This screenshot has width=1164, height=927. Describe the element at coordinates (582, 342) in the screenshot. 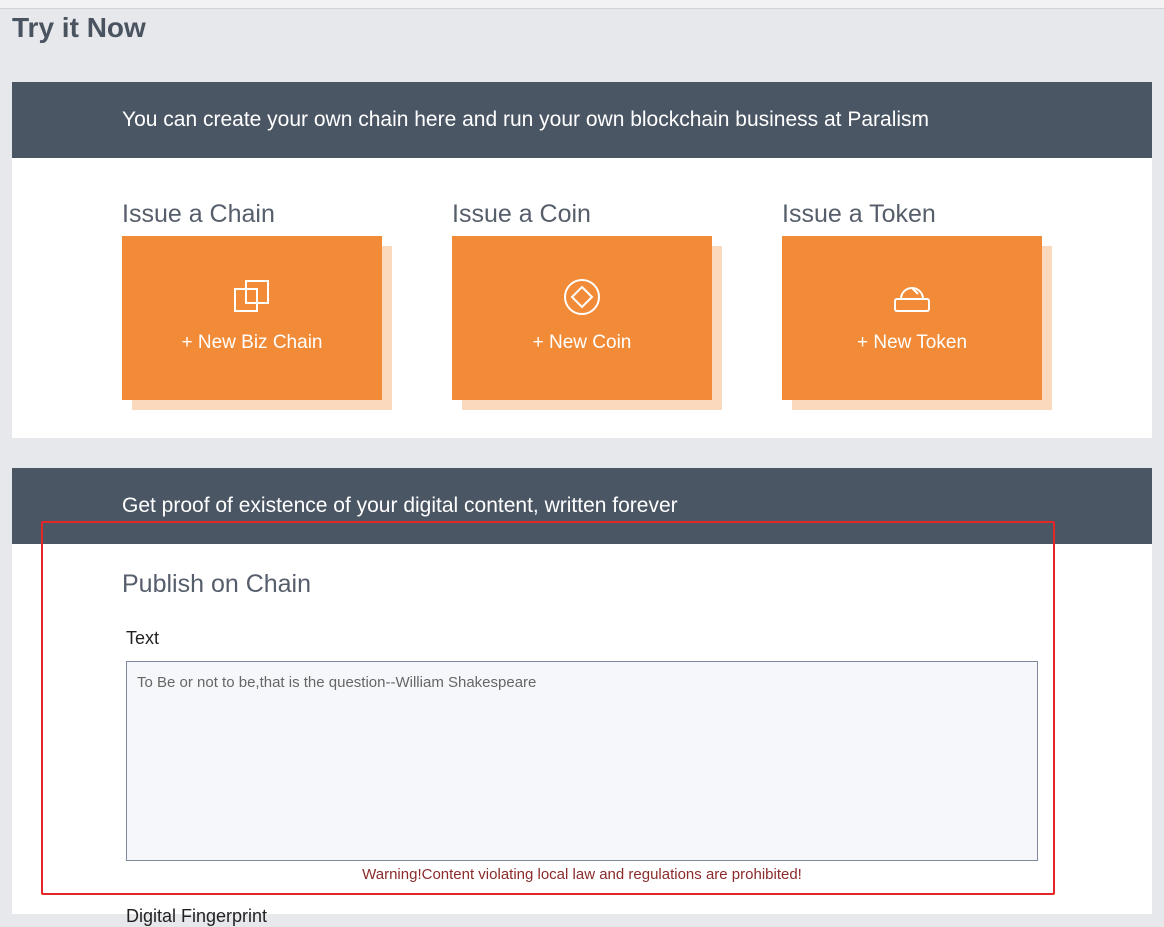

I see `new-coin-label: + New Coin` at that location.